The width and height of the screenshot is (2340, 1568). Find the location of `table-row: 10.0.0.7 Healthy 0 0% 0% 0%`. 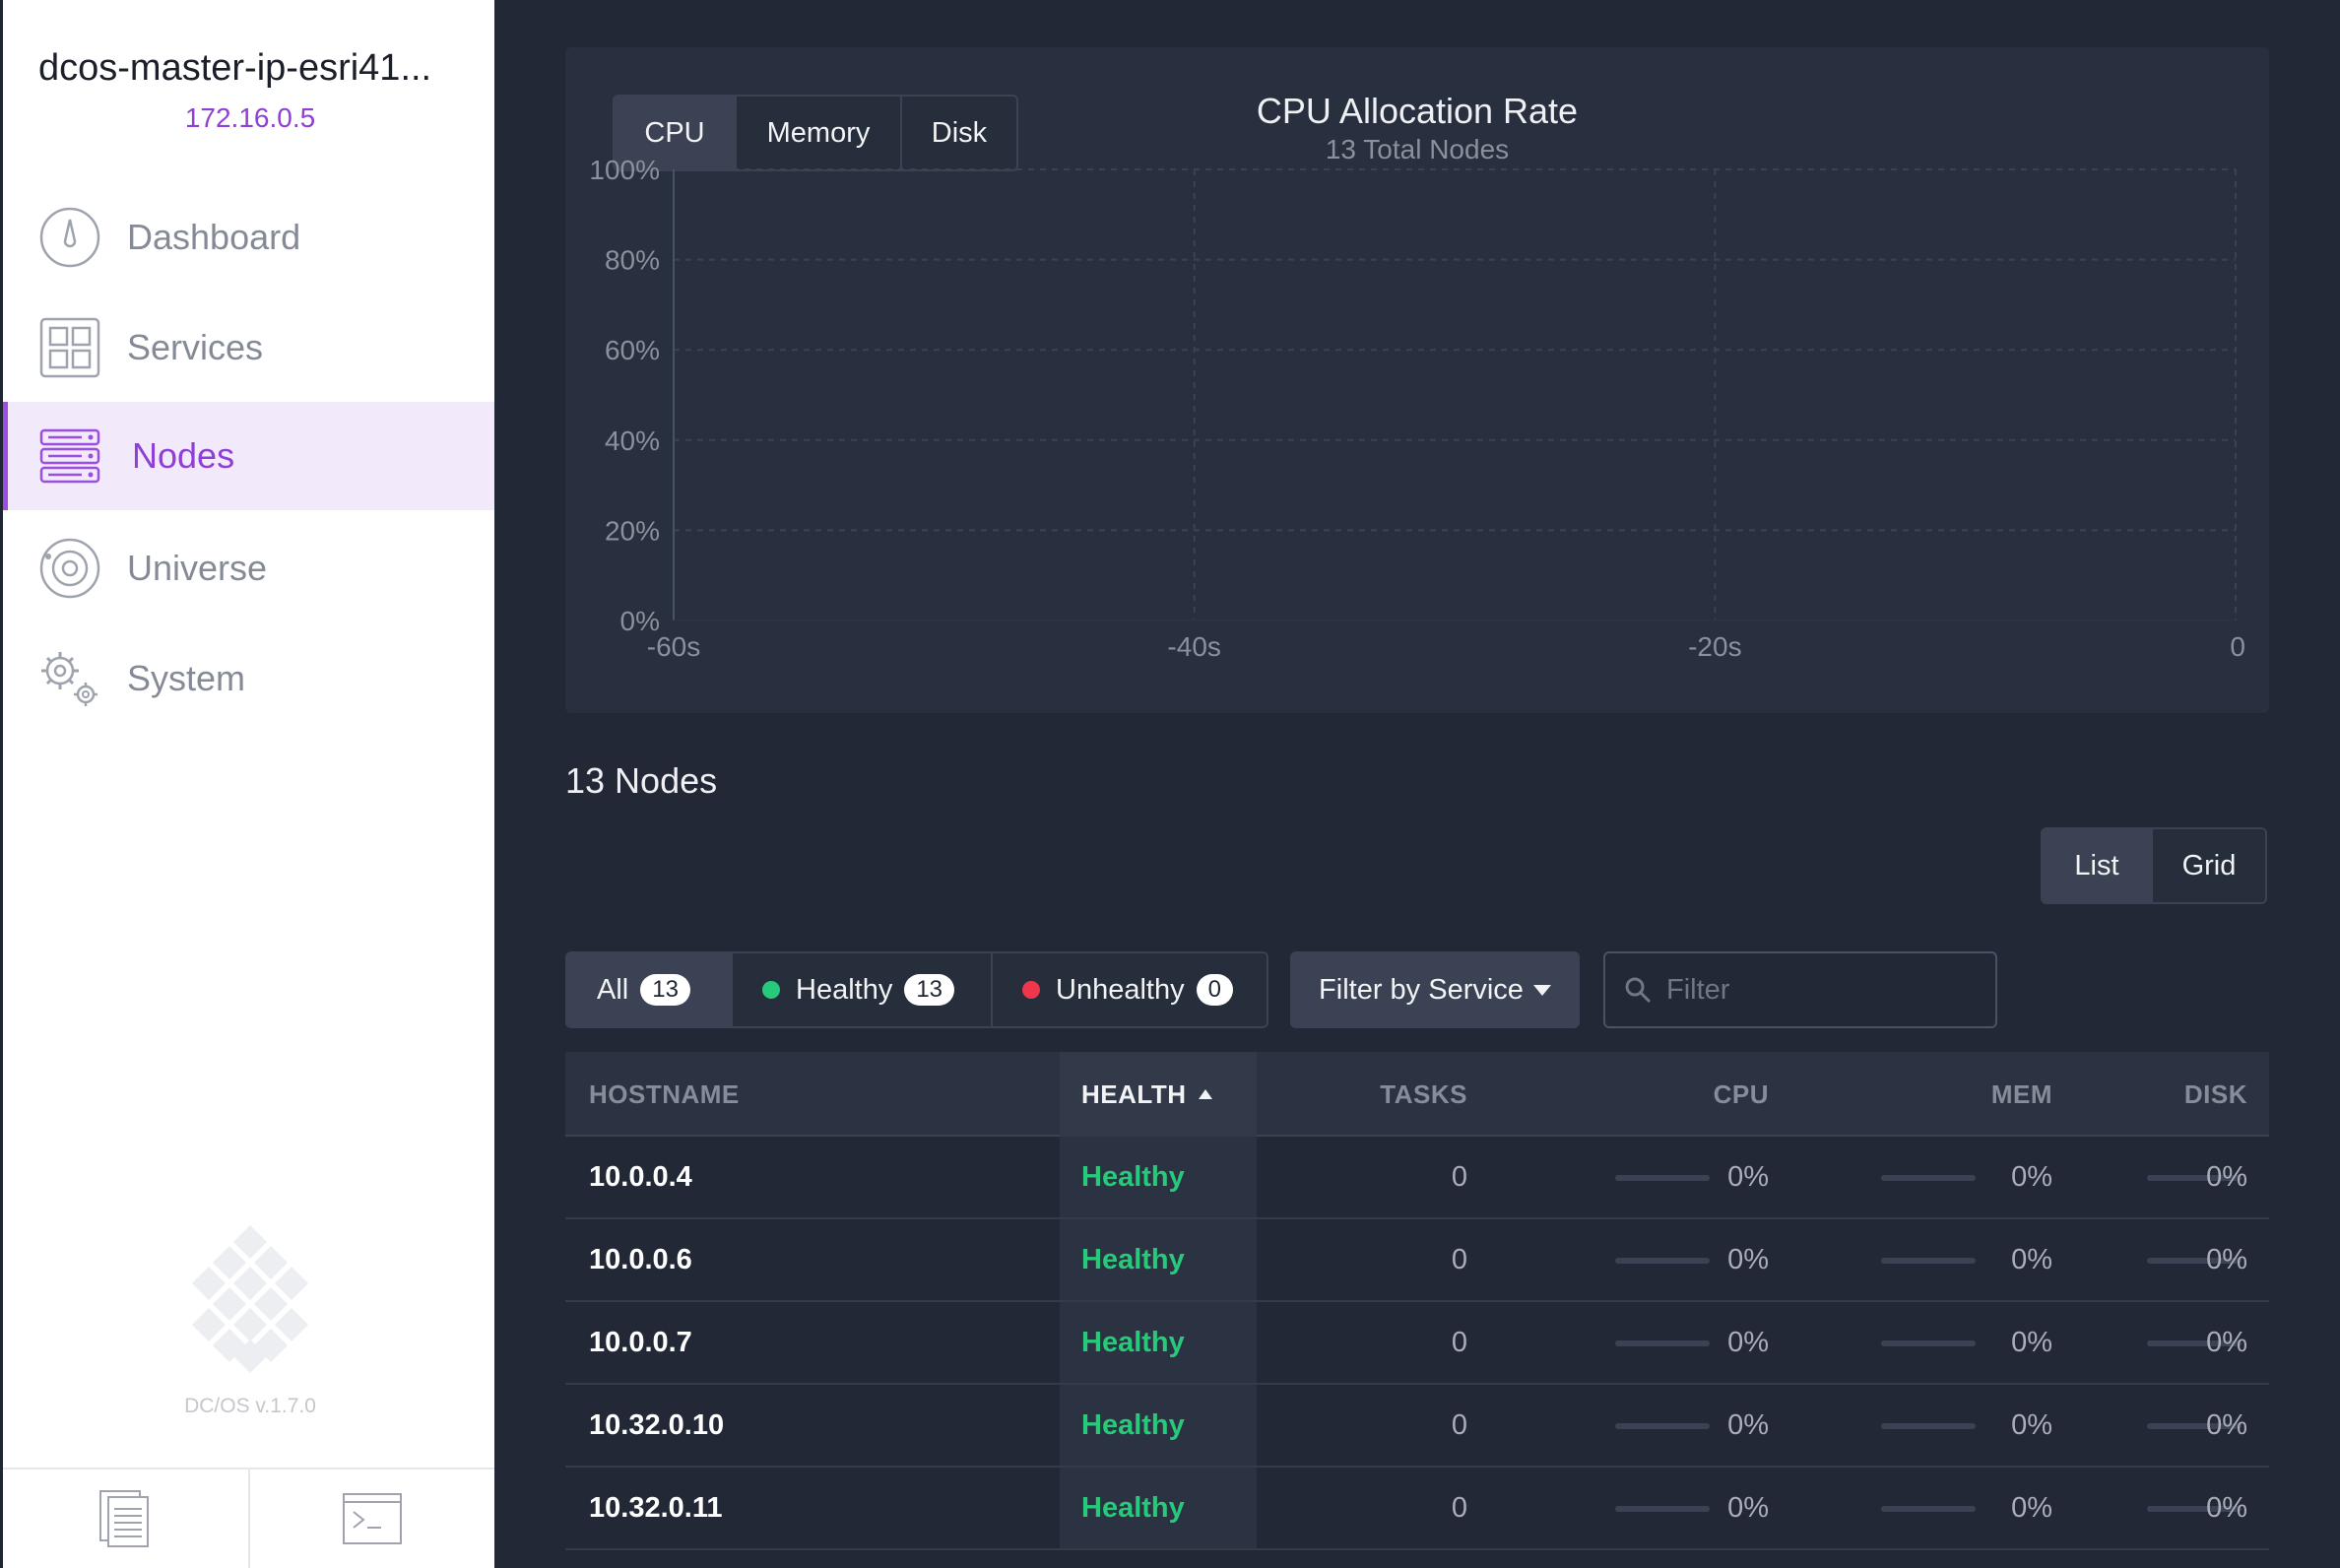

table-row: 10.0.0.7 Healthy 0 0% 0% 0% is located at coordinates (1417, 1343).